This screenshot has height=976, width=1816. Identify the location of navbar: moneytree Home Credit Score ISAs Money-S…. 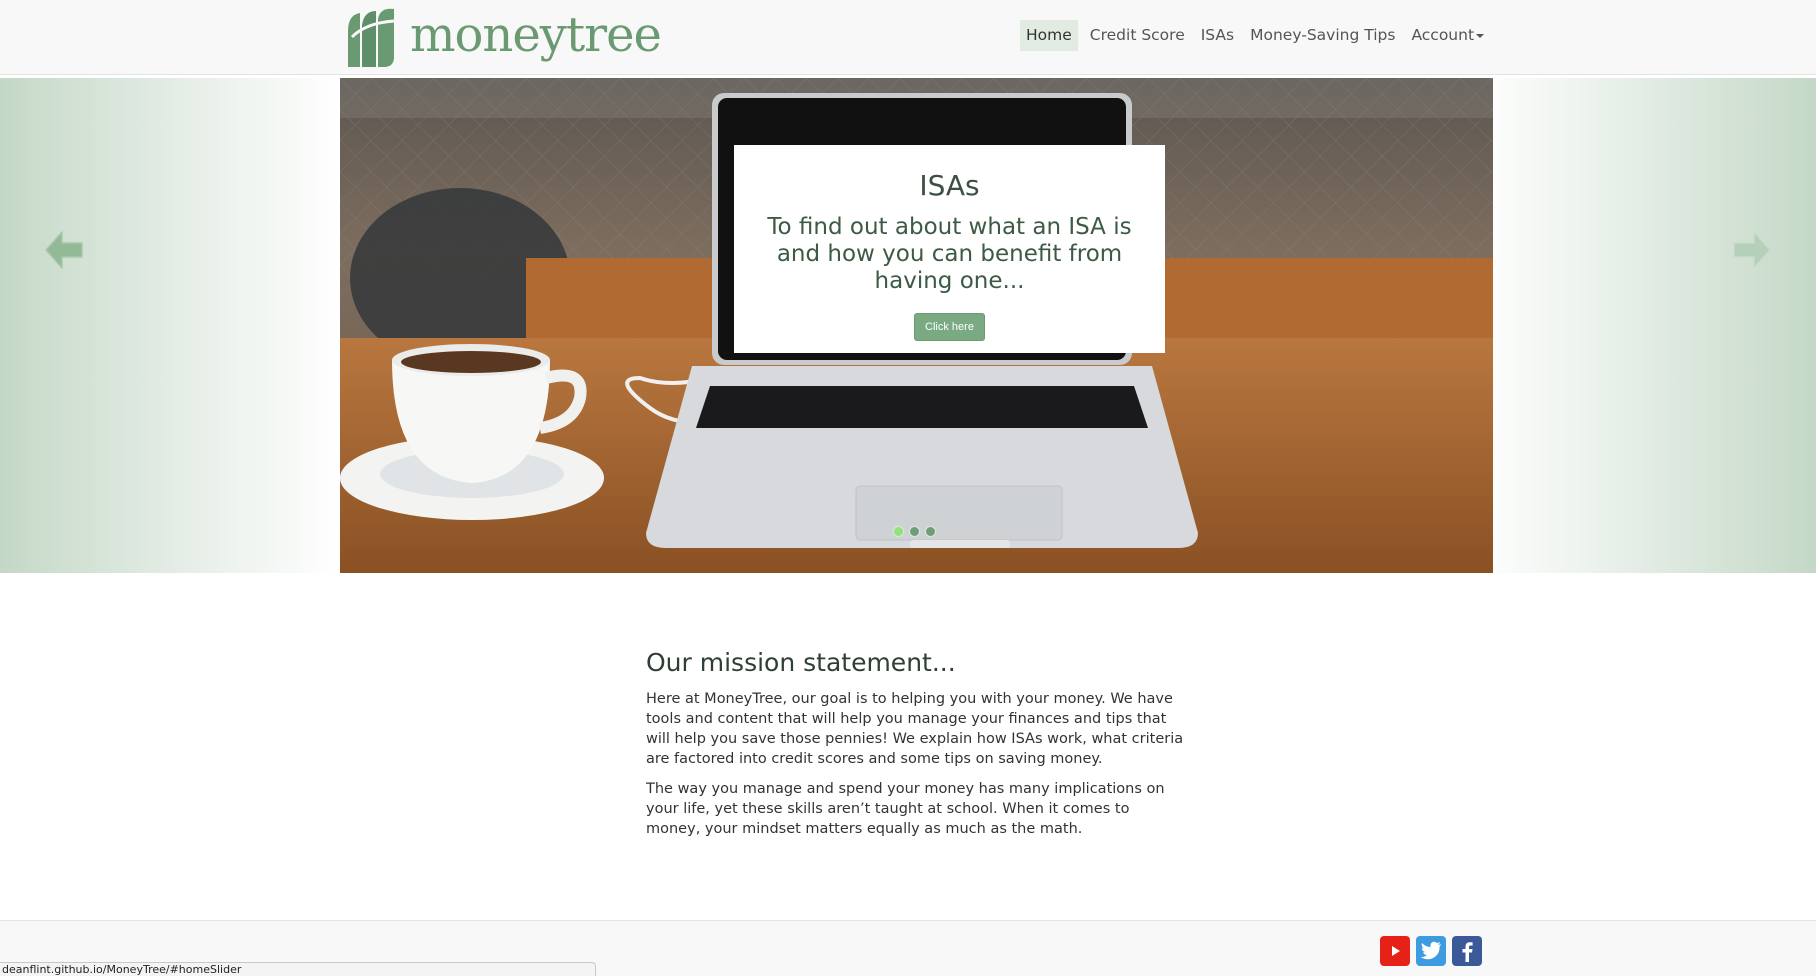
(908, 37).